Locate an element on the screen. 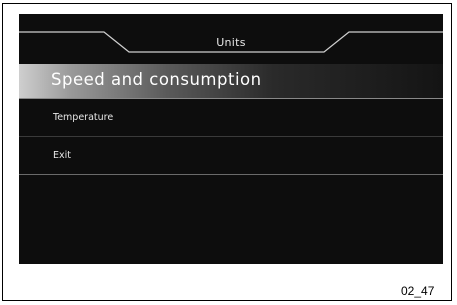  menu-item-exit: Exit is located at coordinates (231, 156).